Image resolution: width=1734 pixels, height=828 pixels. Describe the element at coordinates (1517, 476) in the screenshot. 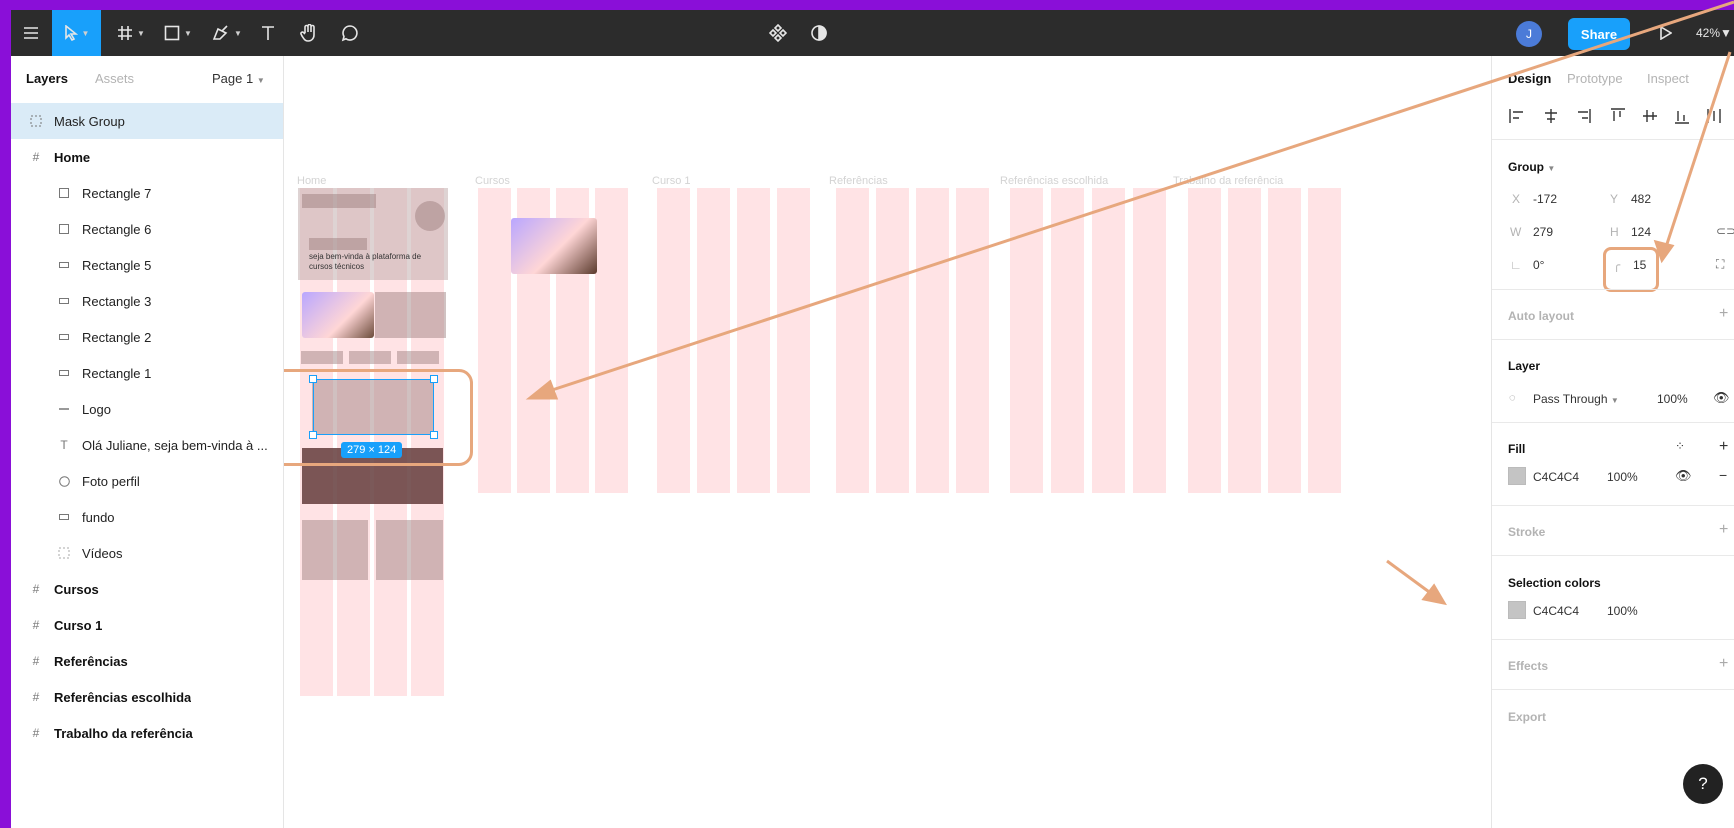

I see `fill-swatch` at that location.